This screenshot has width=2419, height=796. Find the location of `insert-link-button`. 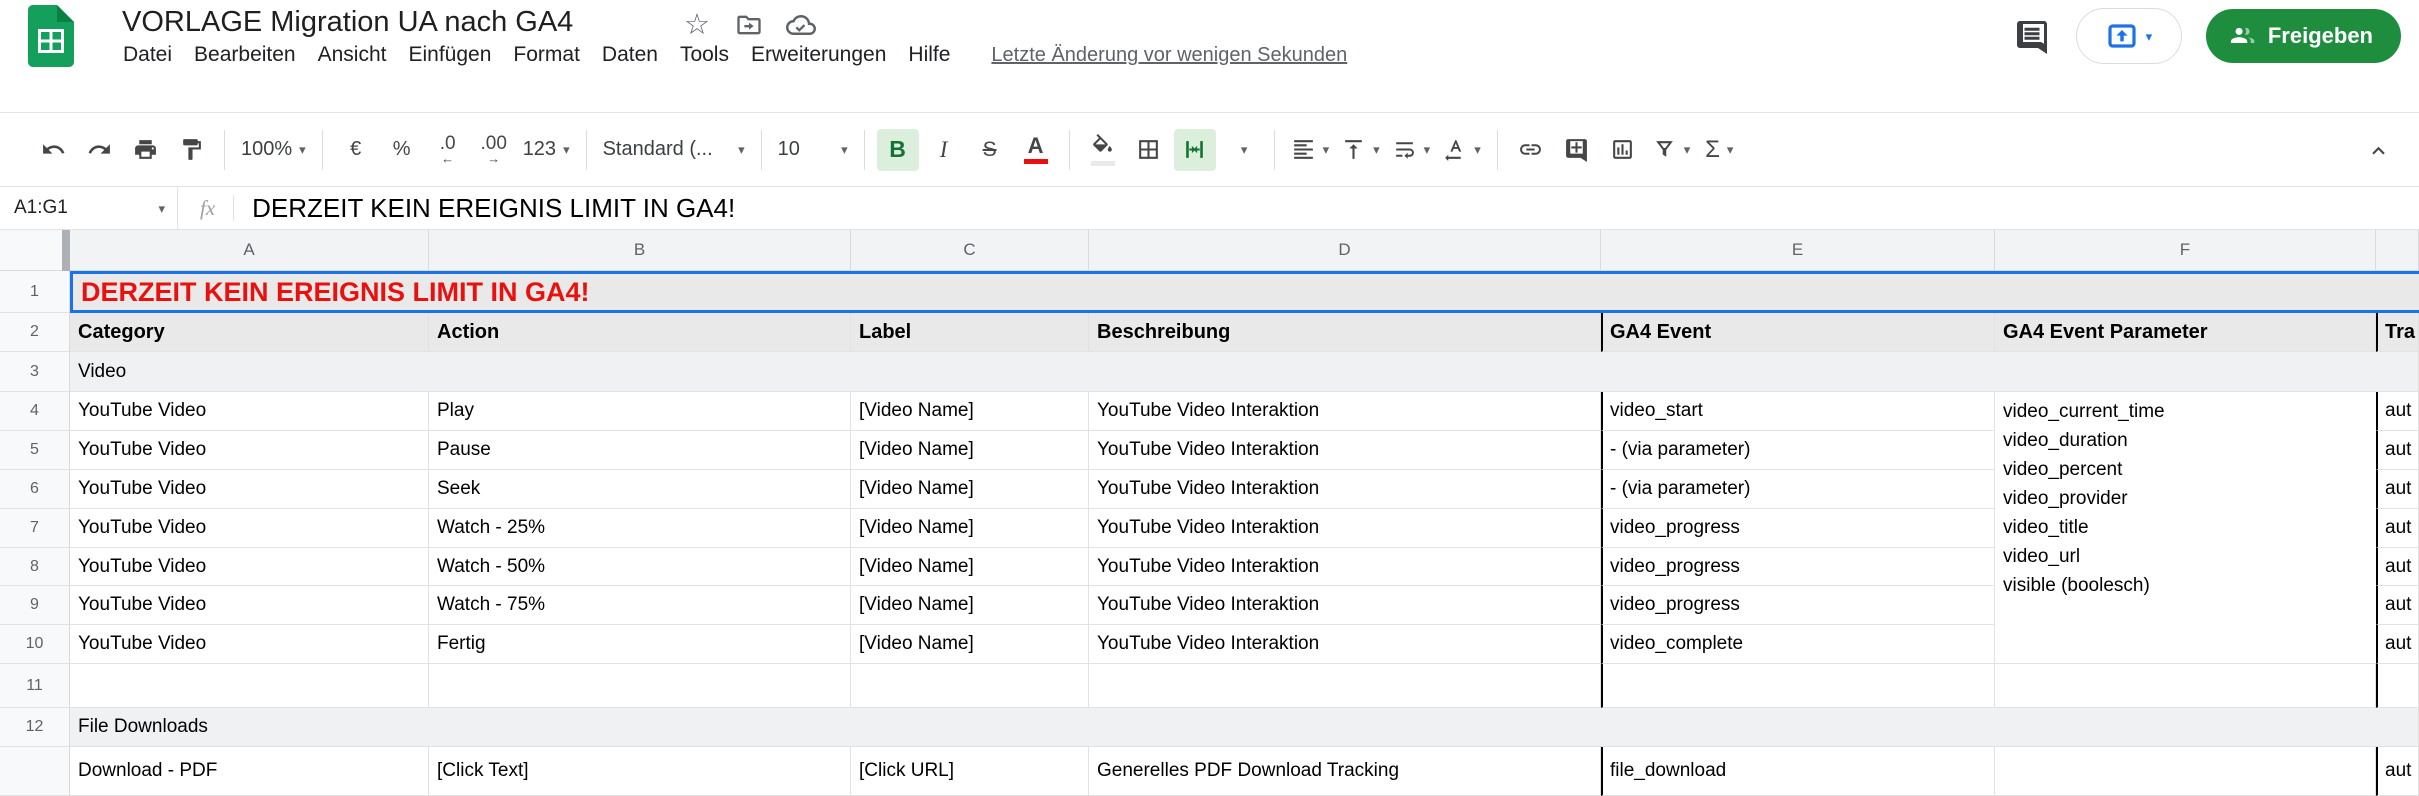

insert-link-button is located at coordinates (1531, 150).